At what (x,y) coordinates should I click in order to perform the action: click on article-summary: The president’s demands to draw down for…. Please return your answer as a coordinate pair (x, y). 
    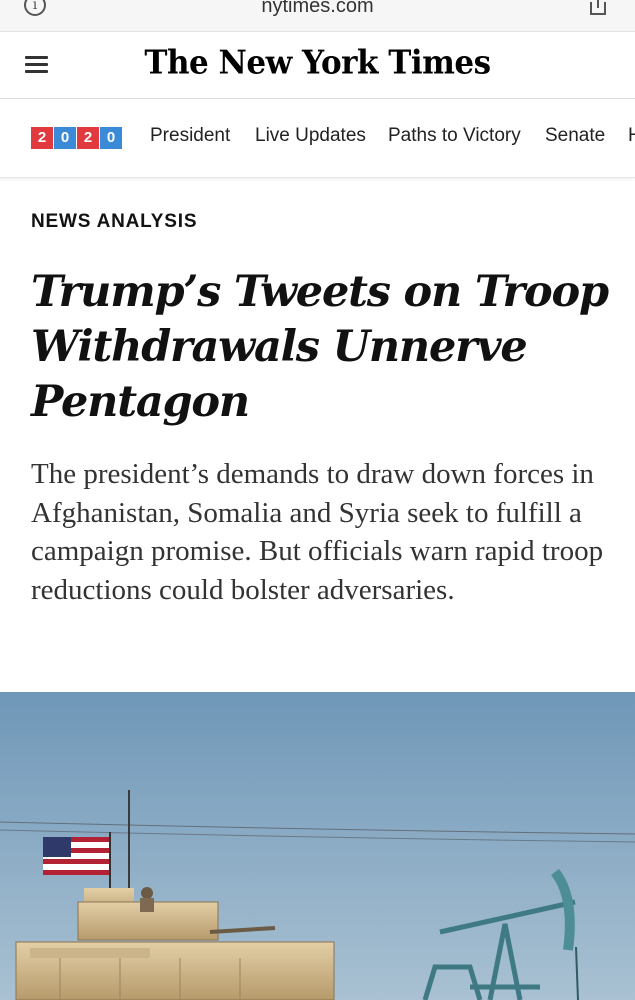
    Looking at the image, I should click on (317, 532).